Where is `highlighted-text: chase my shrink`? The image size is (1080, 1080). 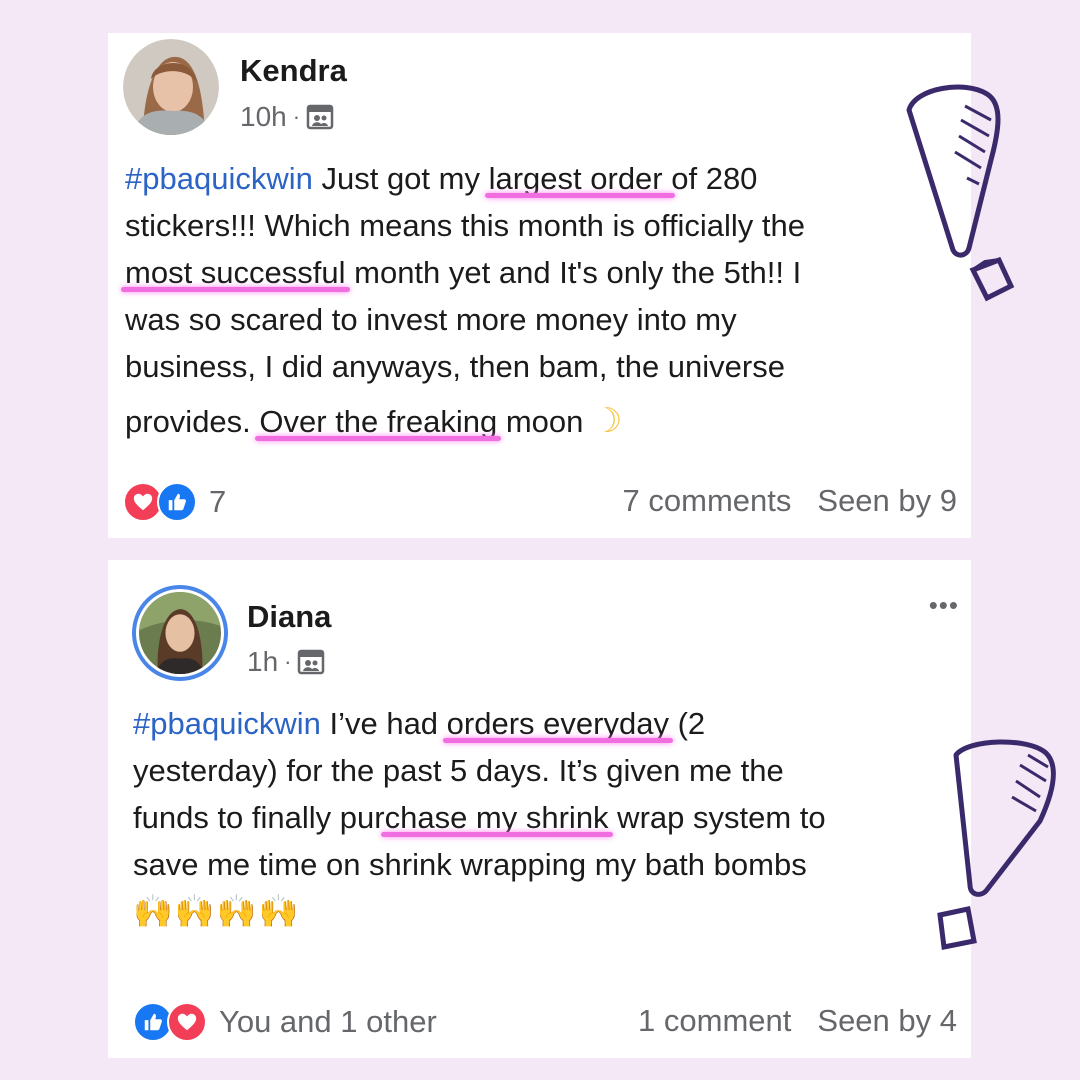
highlighted-text: chase my shrink is located at coordinates (496, 817).